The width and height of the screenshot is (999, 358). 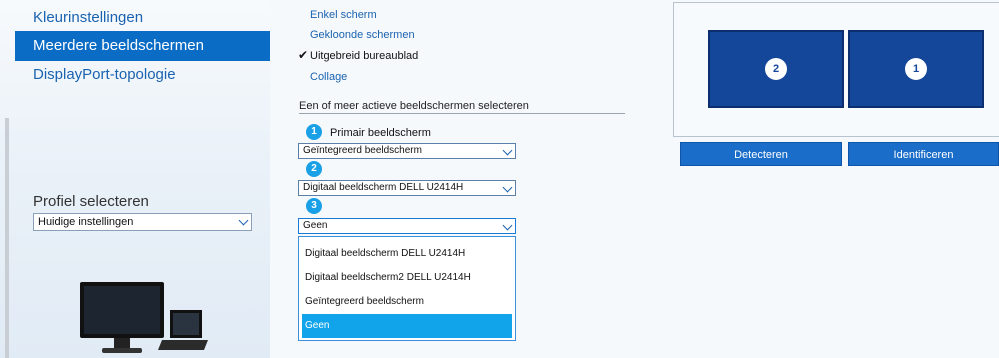 What do you see at coordinates (91, 201) in the screenshot?
I see `profile-label: Profiel selecteren` at bounding box center [91, 201].